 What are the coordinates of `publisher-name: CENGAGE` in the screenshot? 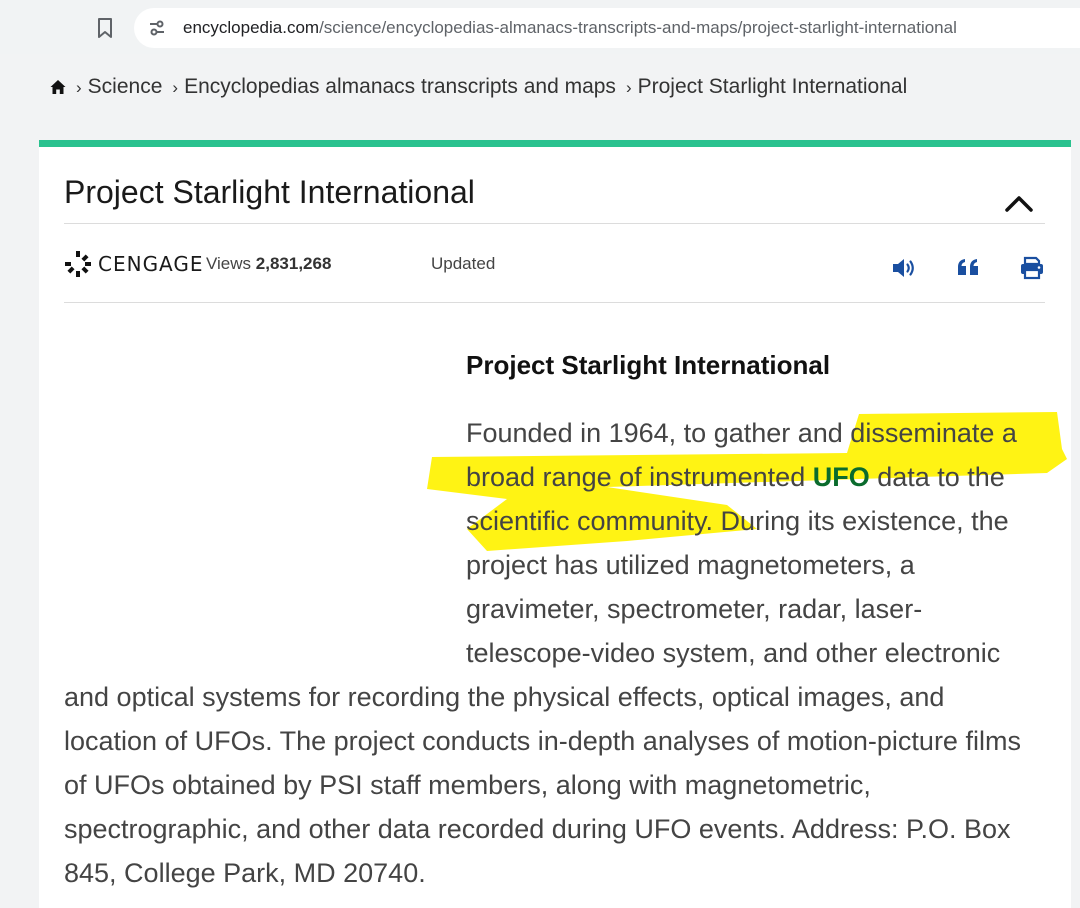 It's located at (151, 264).